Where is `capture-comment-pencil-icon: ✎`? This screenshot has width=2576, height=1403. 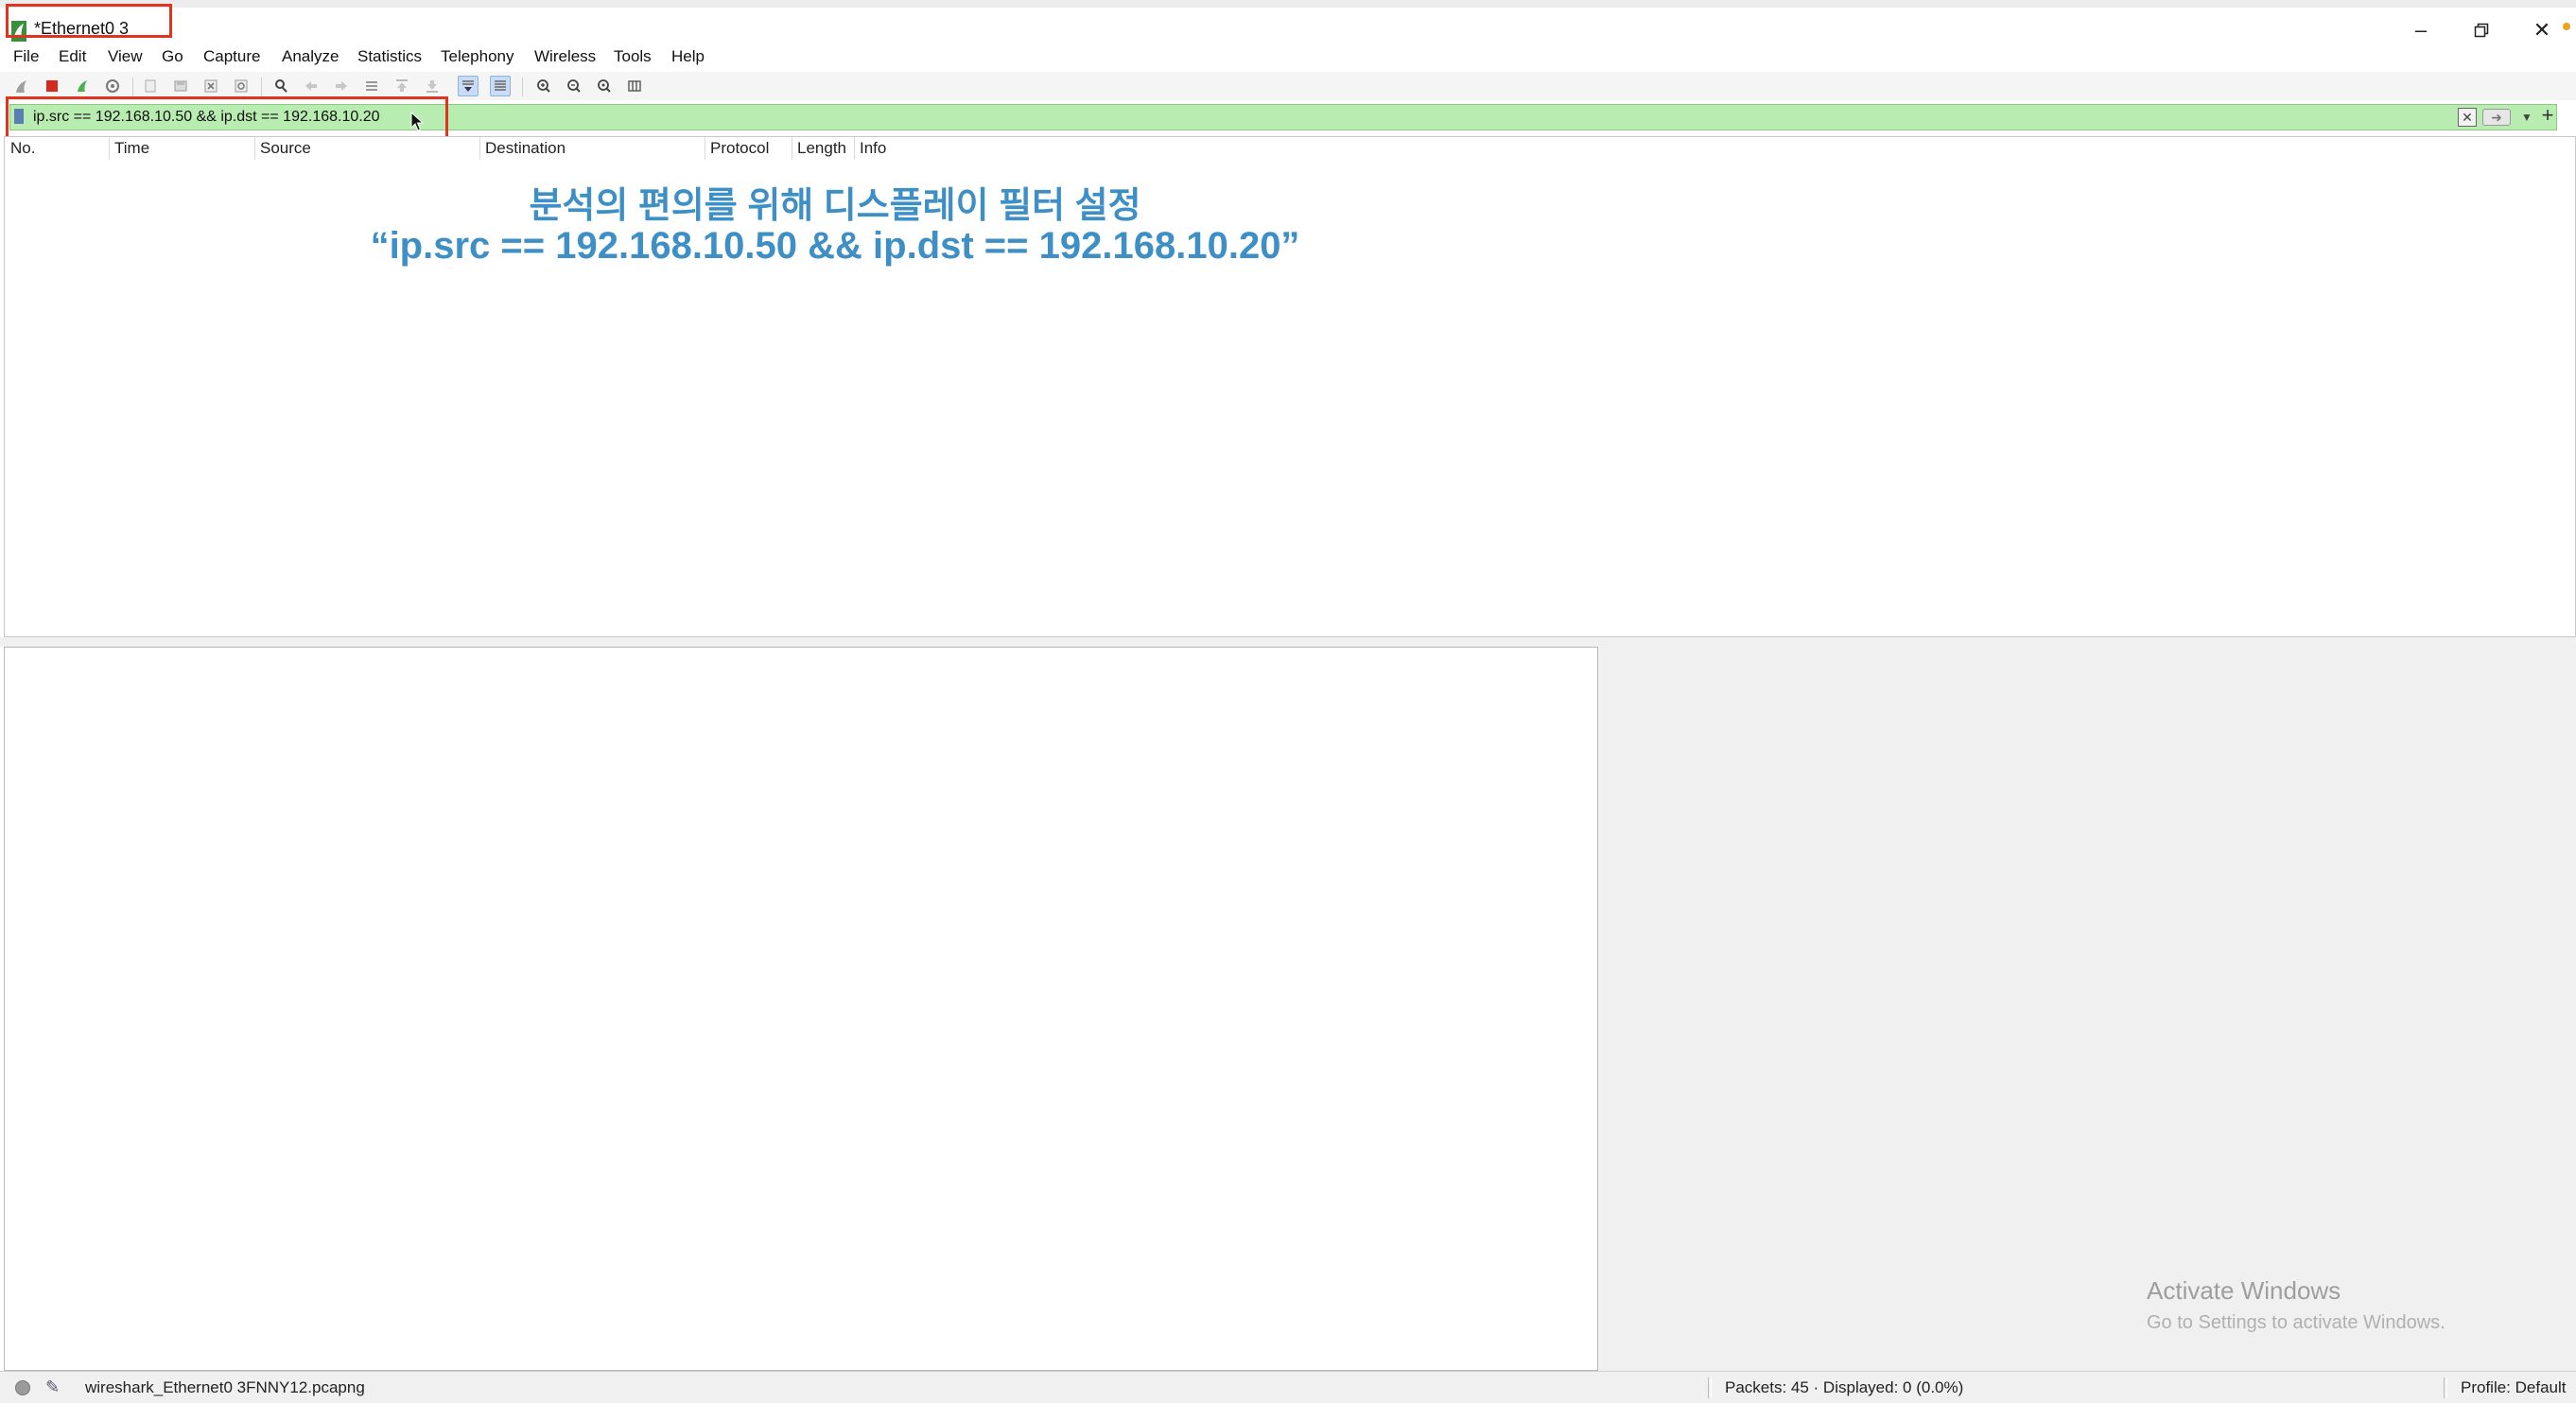
capture-comment-pencil-icon: ✎ is located at coordinates (52, 1387).